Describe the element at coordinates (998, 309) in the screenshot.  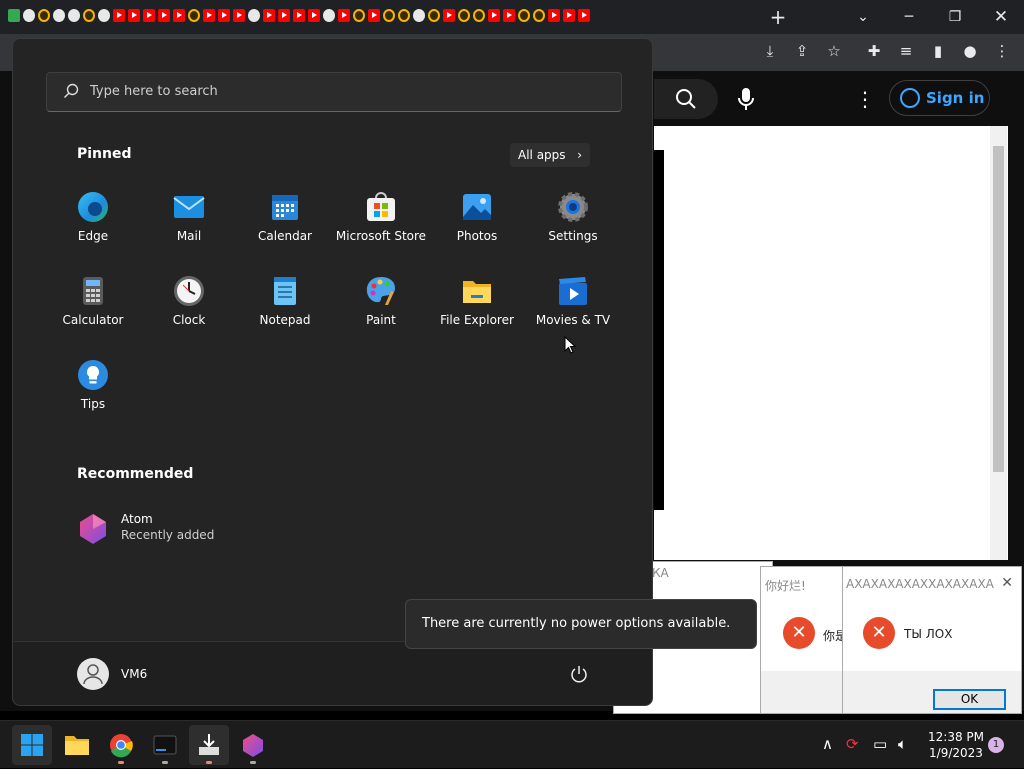
I see `scrollbar-thumb` at that location.